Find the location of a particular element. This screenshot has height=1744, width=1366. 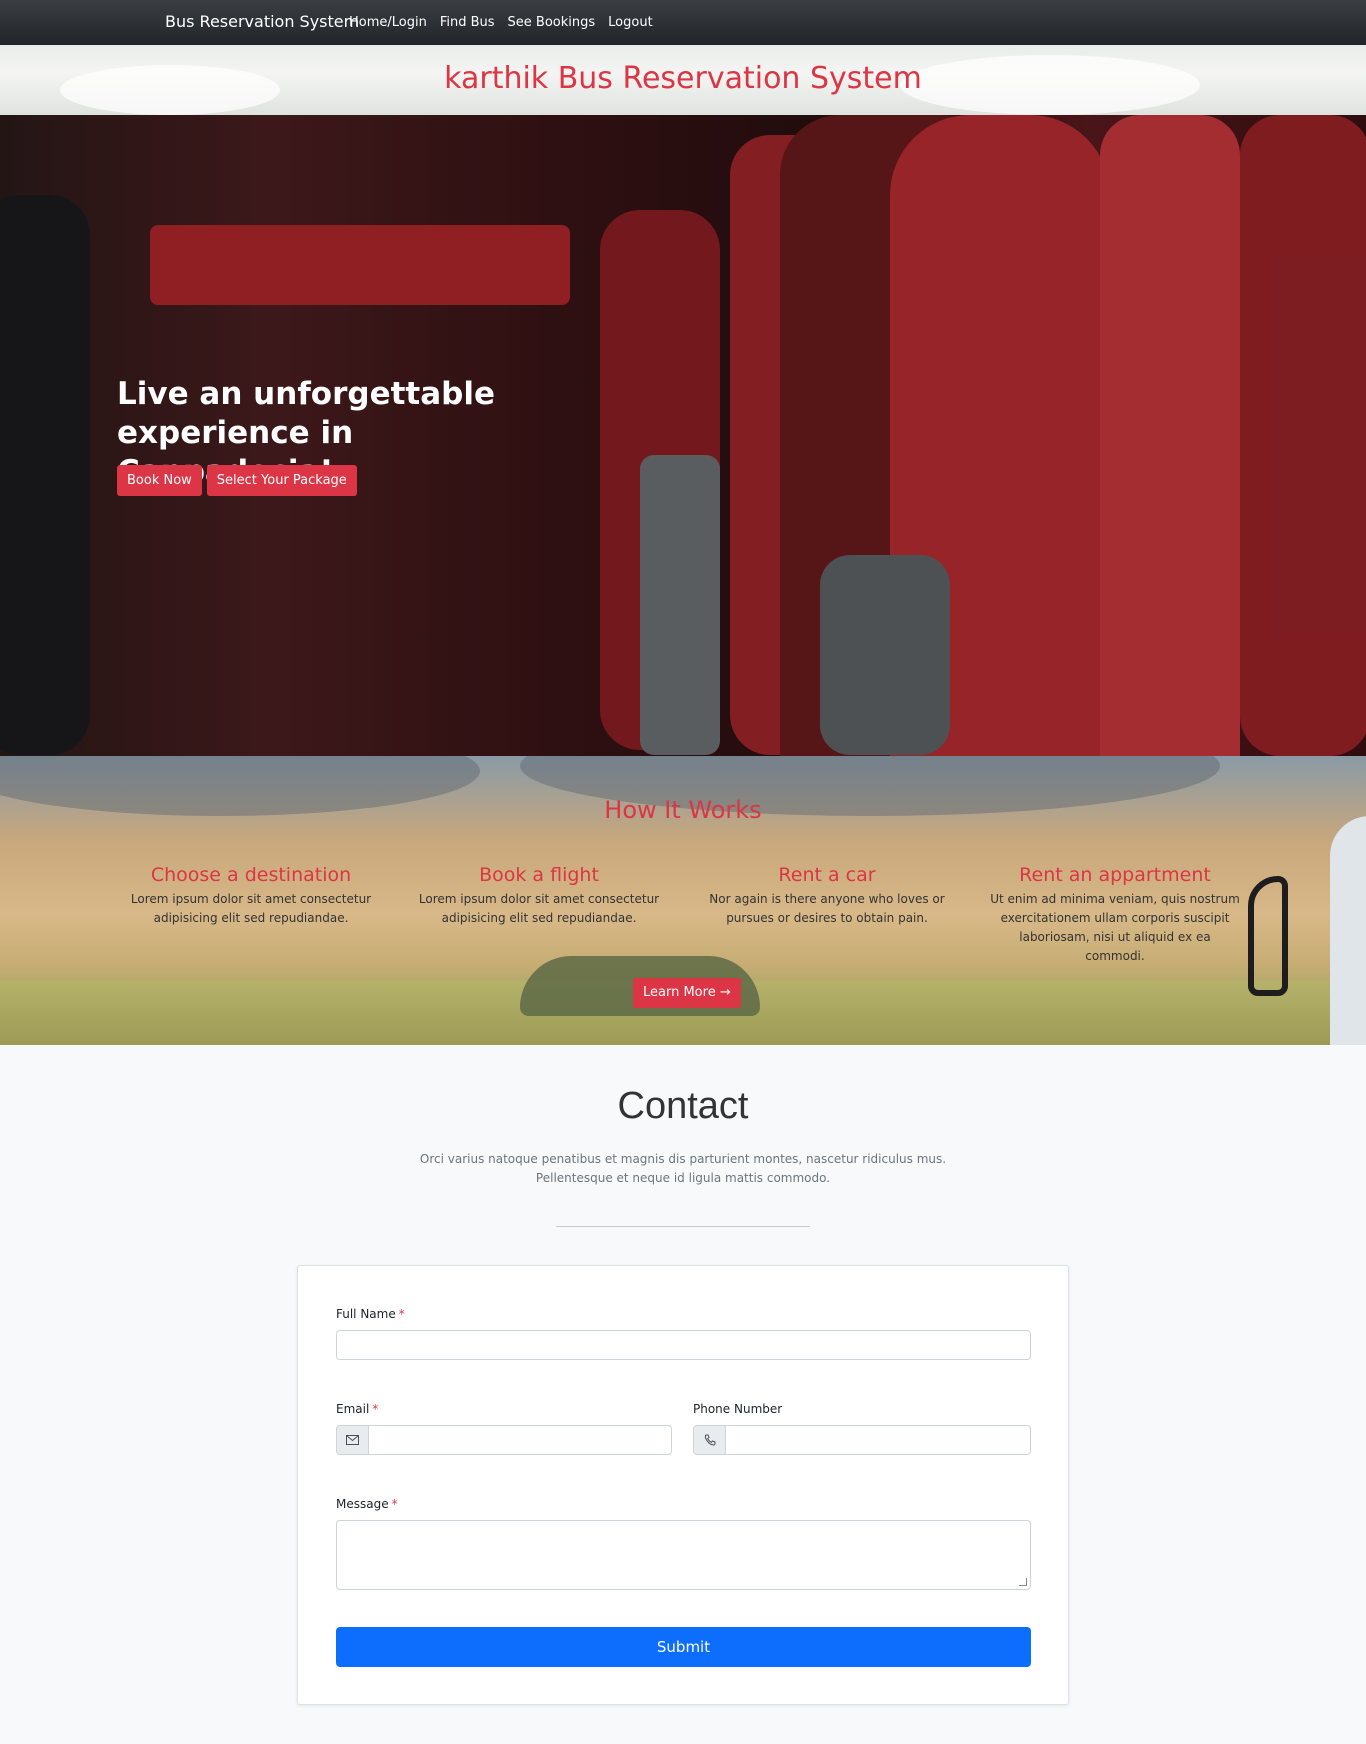

title-banner: karthik Bus Reservation System is located at coordinates (683, 80).